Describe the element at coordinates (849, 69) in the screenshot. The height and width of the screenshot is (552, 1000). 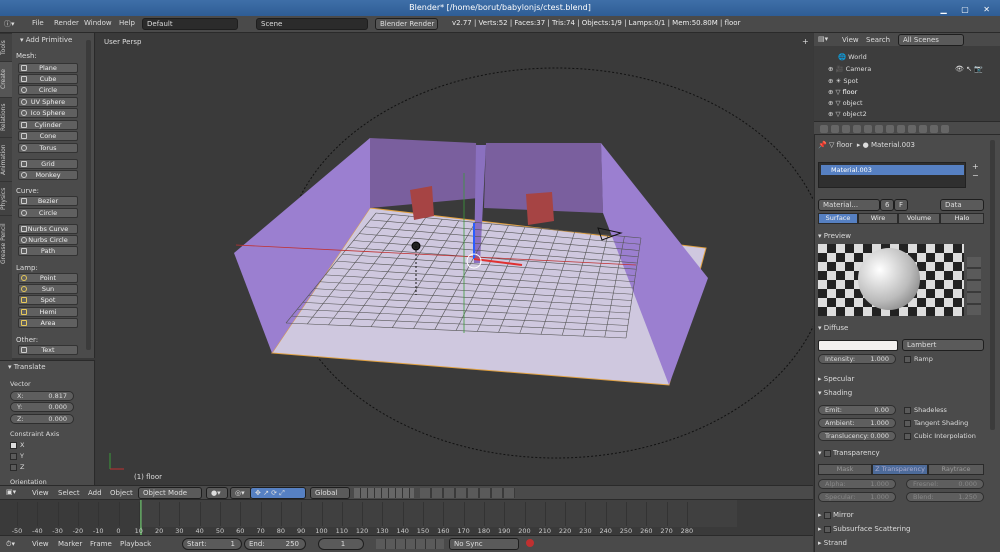
I see `outliner-row-camera: ⊕ 🎥 Camera` at that location.